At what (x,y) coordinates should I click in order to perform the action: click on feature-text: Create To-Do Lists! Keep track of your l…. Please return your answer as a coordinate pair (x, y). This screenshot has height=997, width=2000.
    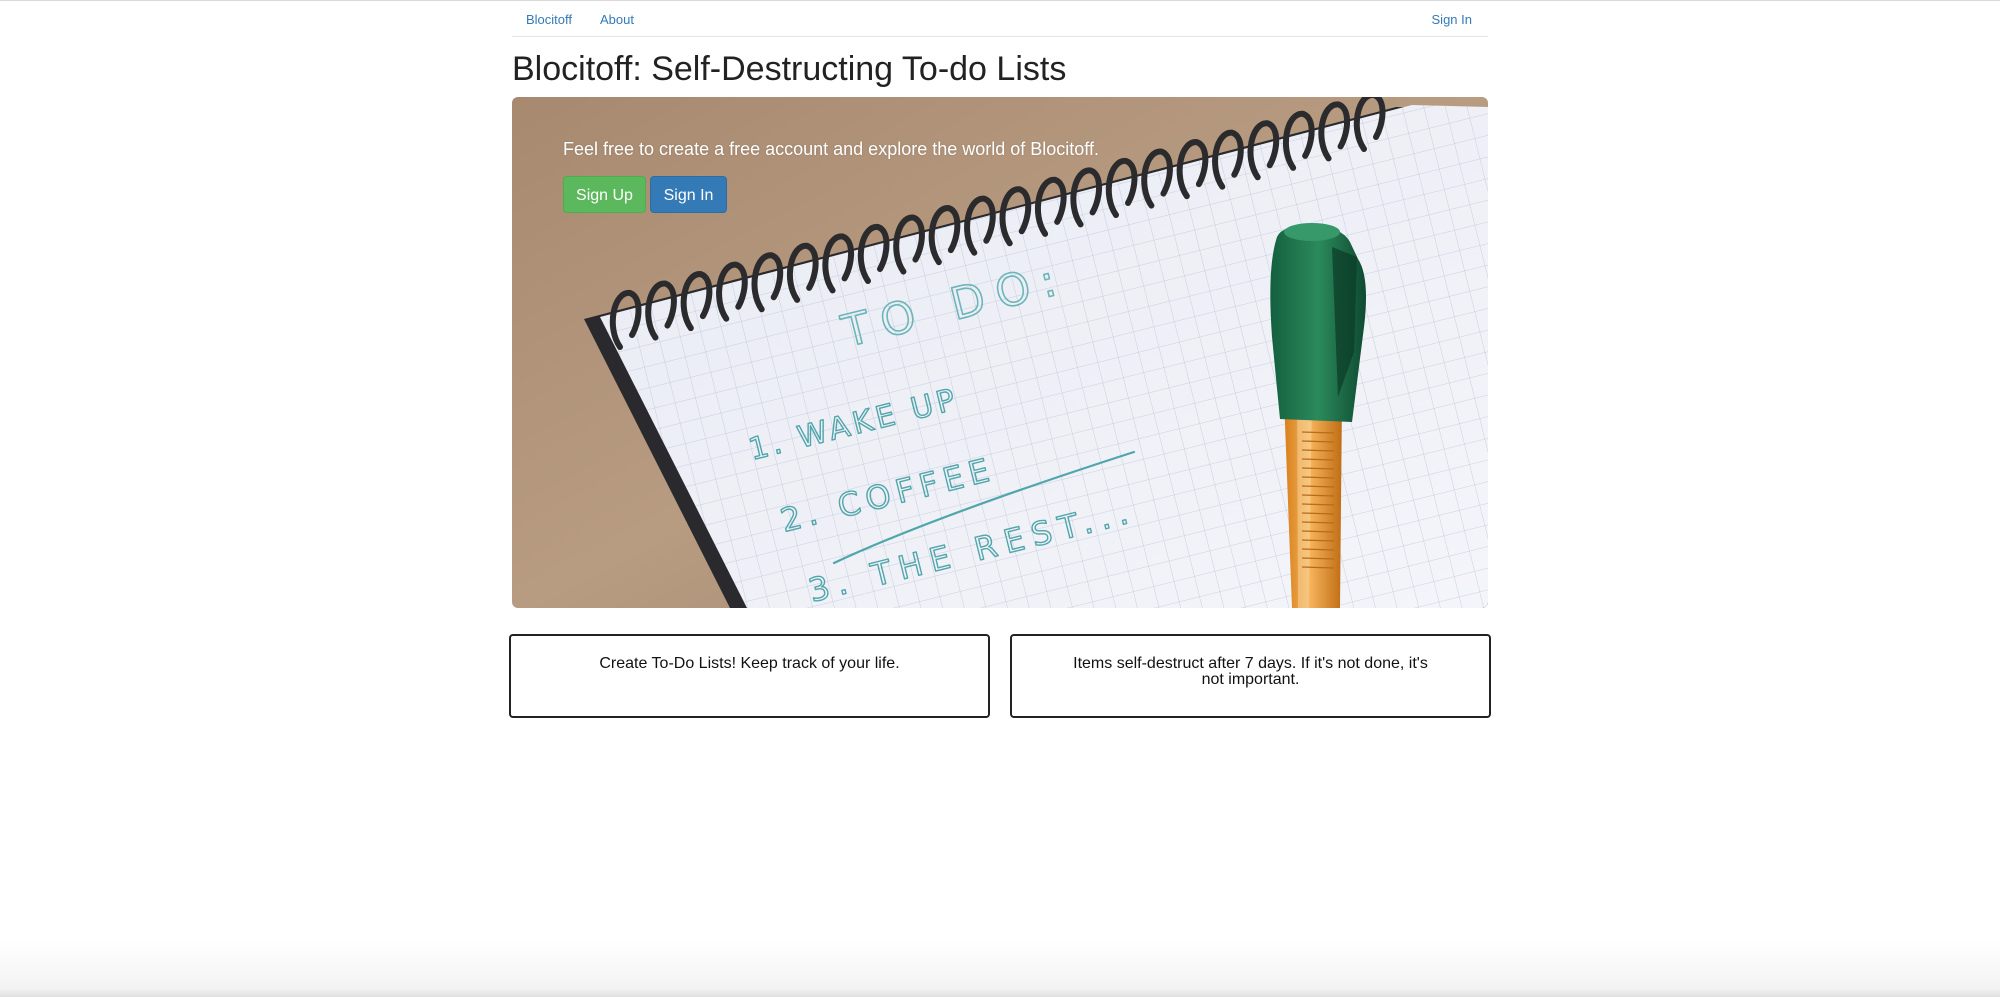
    Looking at the image, I should click on (749, 663).